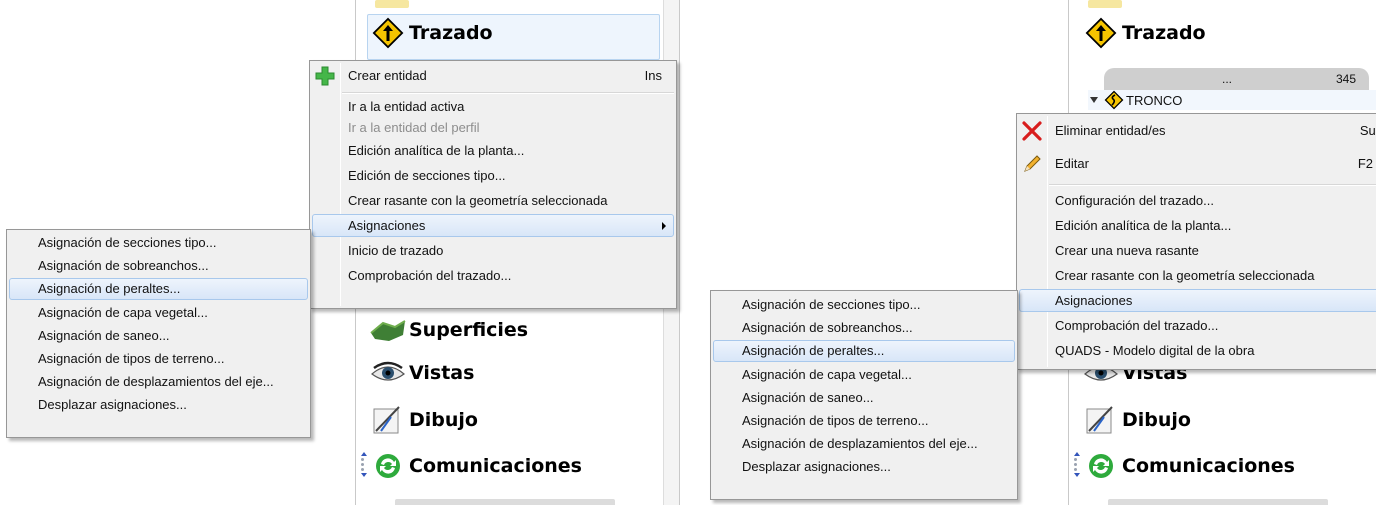 The image size is (1376, 505). I want to click on tree-category-vistas: Vistas, so click(421, 373).